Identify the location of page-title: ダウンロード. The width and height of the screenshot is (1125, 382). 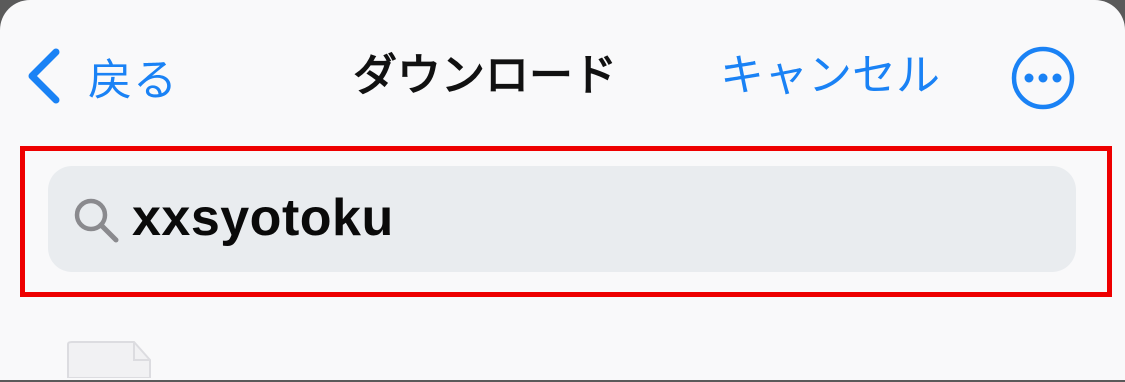
(485, 75).